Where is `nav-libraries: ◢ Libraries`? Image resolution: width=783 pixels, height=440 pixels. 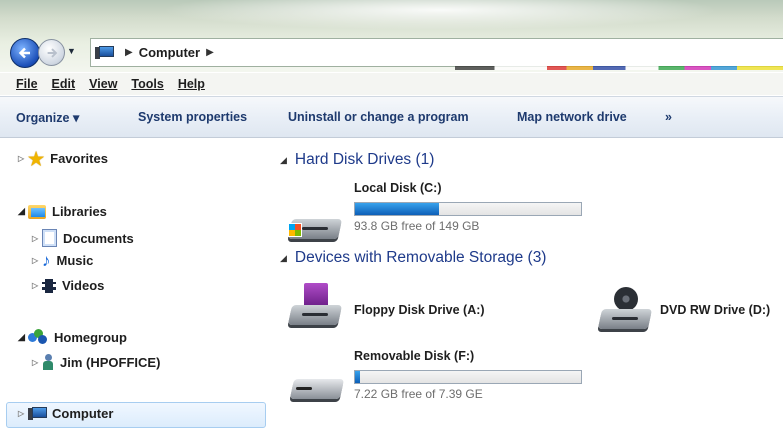
nav-libraries: ◢ Libraries is located at coordinates (62, 211).